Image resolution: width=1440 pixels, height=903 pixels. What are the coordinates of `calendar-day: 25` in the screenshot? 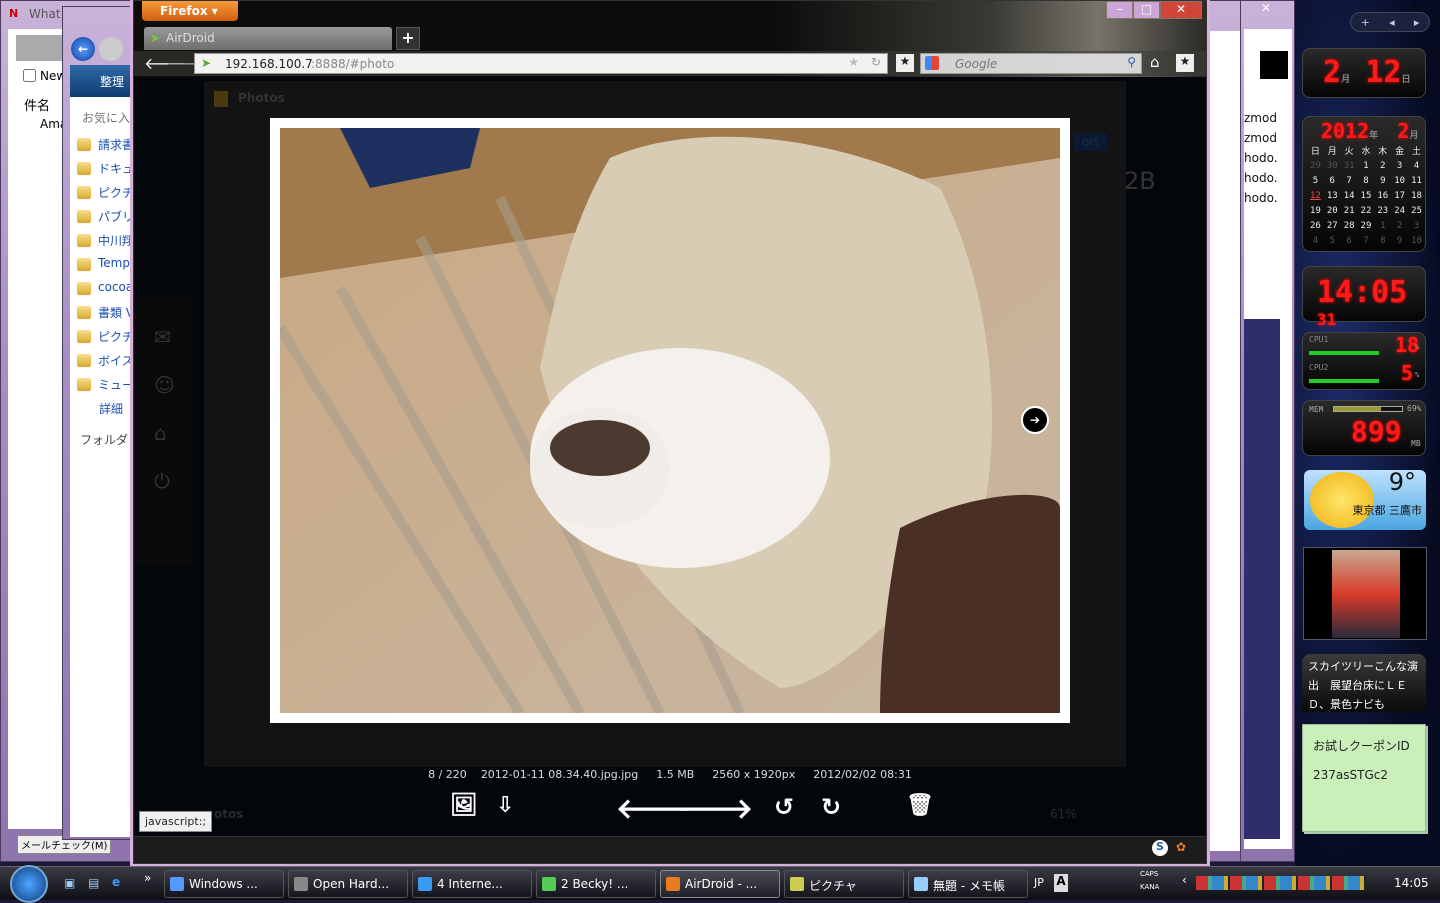 It's located at (1416, 210).